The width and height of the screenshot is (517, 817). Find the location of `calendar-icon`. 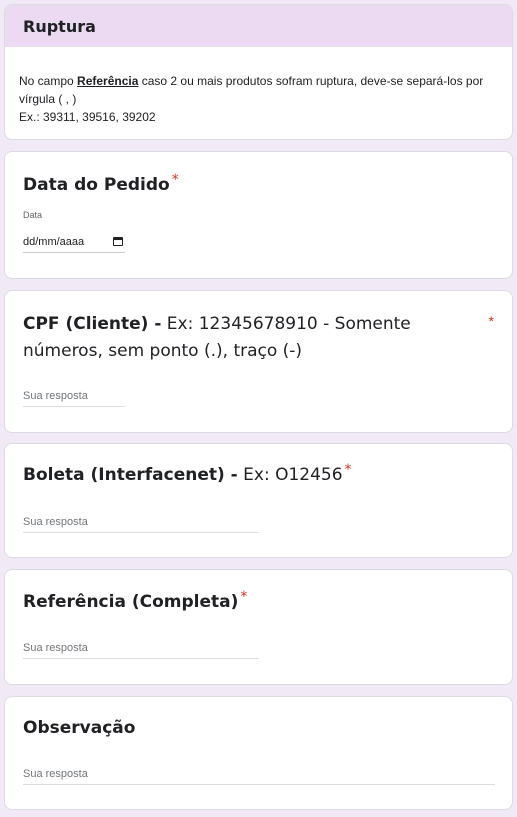

calendar-icon is located at coordinates (118, 241).